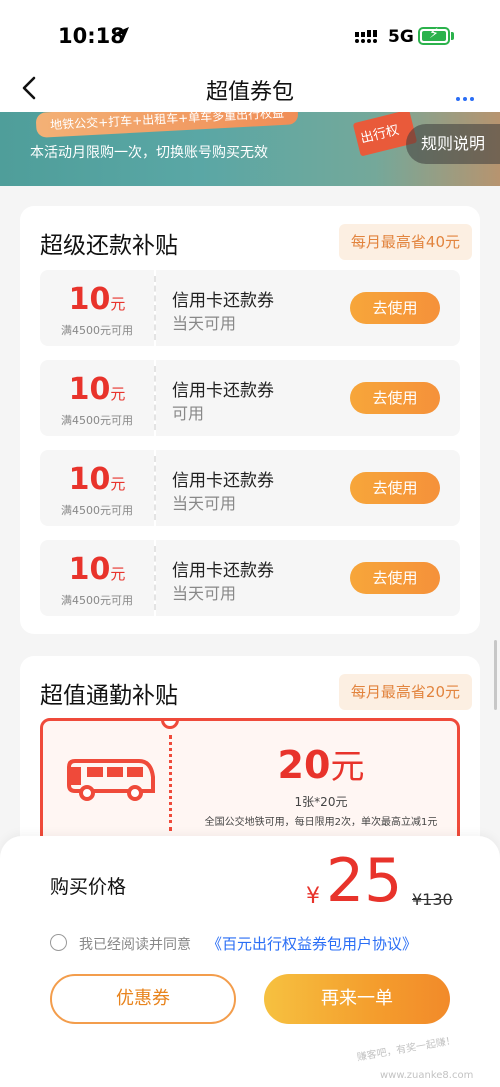 The width and height of the screenshot is (500, 1087). I want to click on commute-coupon: 20元 1张*20元 全国公交地铁可用，每日限用2次，单次最高立减1元, so click(250, 783).